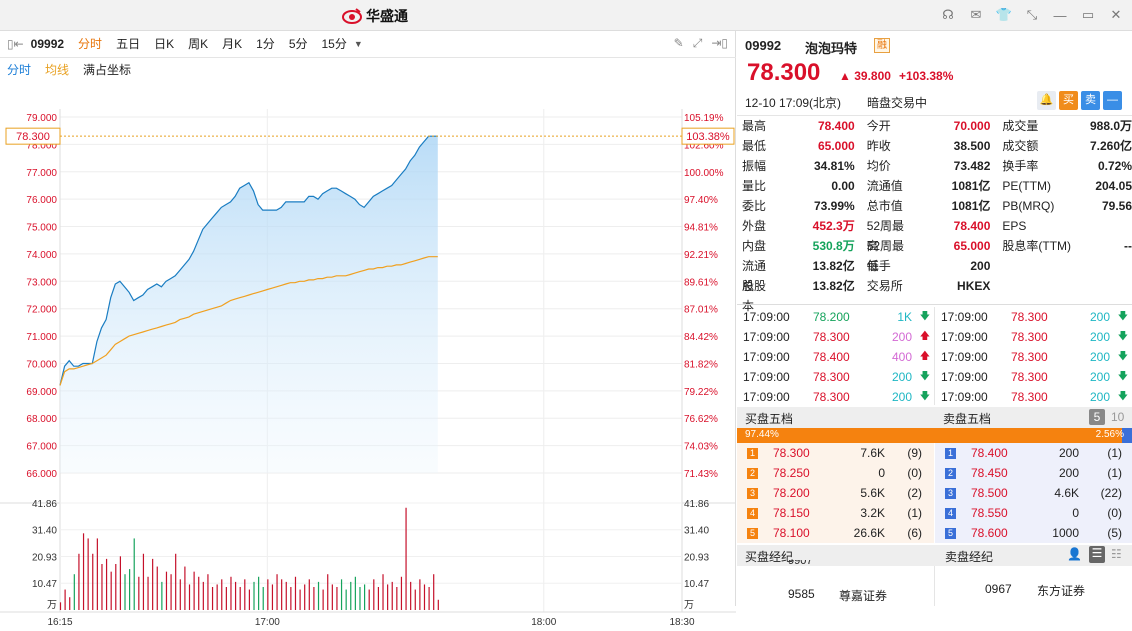 The width and height of the screenshot is (1132, 631). Describe the element at coordinates (701, 228) in the screenshot. I see `pct-tick: 94.81%` at that location.